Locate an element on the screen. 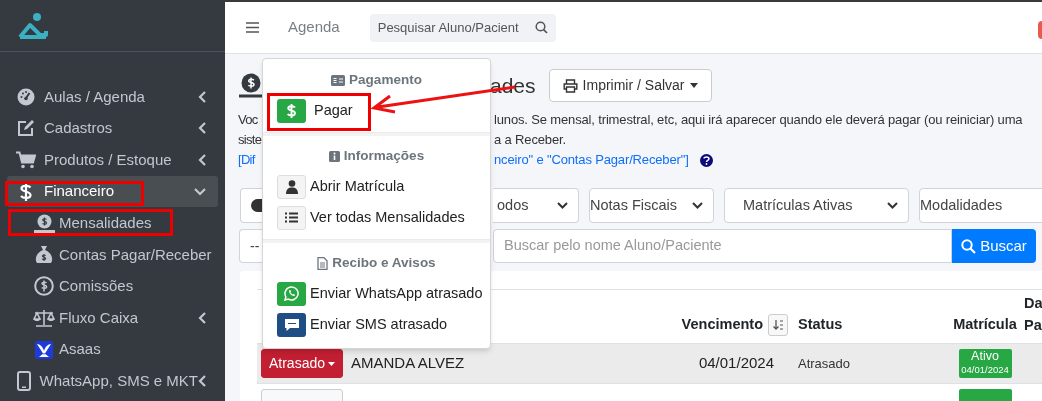  sidebar-item: Comissões is located at coordinates (112, 286).